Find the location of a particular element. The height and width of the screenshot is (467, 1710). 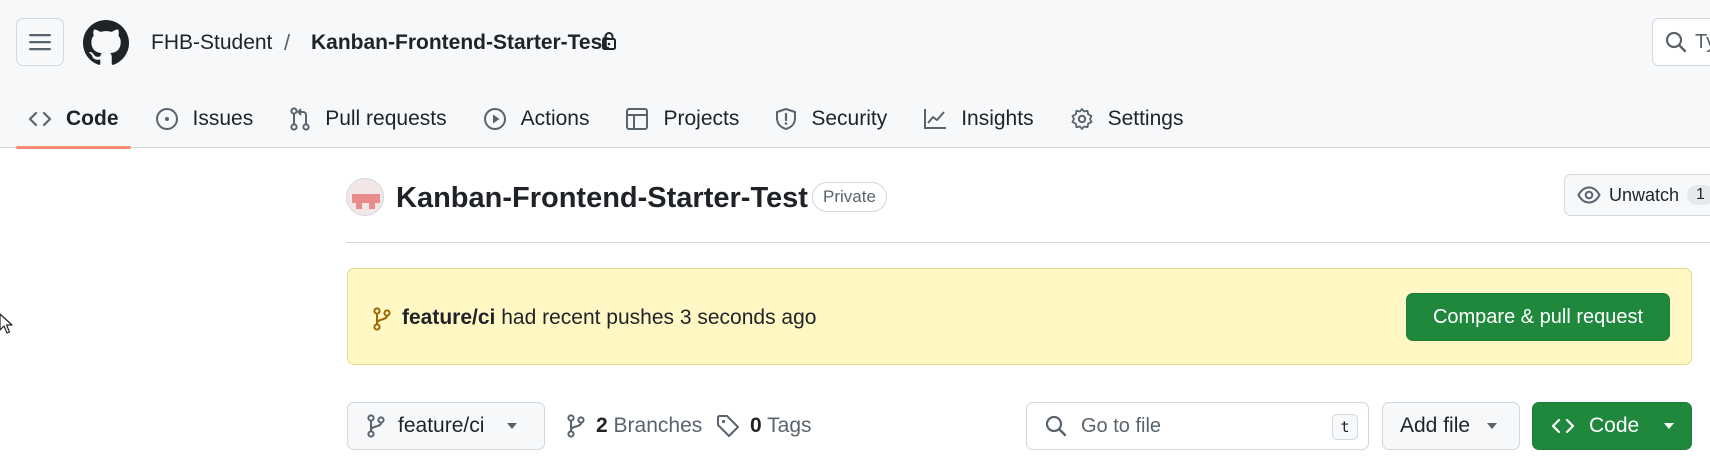

add-file-button: Add file is located at coordinates (1451, 426).